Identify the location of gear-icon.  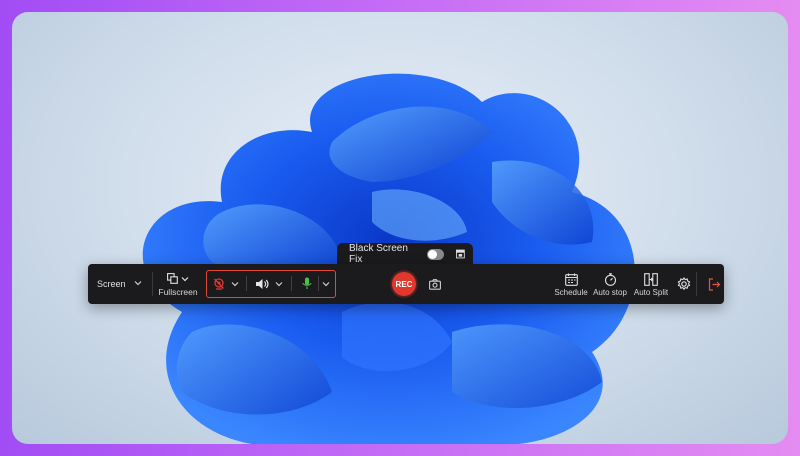
(684, 284).